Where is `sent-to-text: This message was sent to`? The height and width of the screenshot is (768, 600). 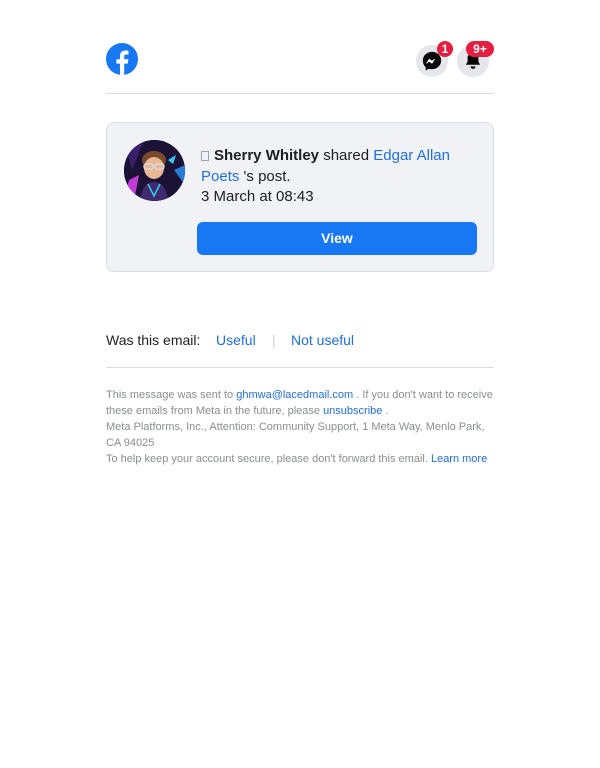 sent-to-text: This message was sent to is located at coordinates (170, 395).